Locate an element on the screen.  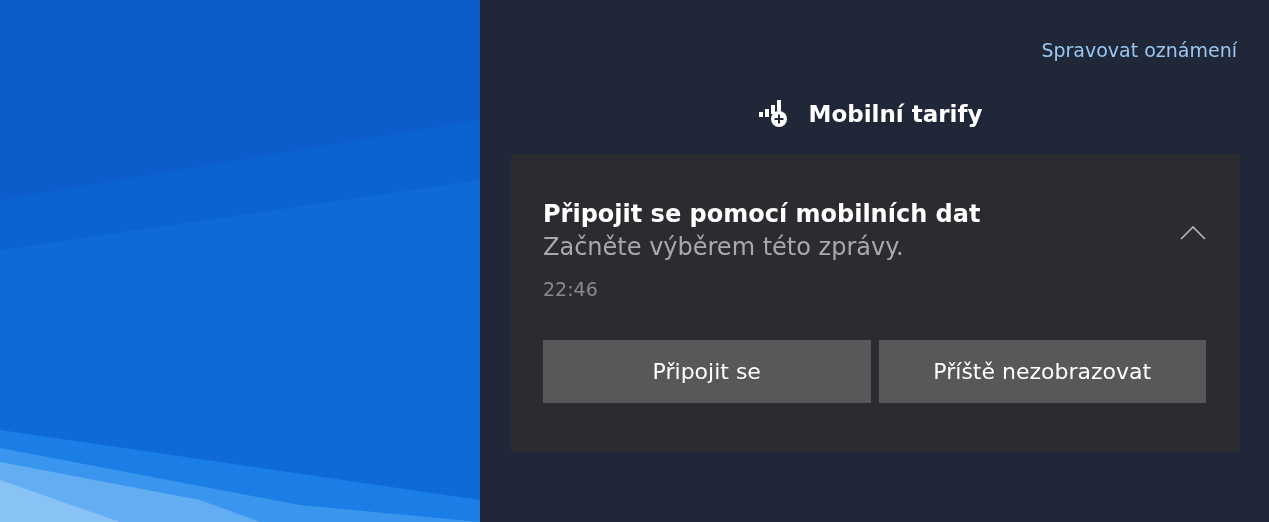
action-button: Příště nezobrazovat is located at coordinates (1042, 371).